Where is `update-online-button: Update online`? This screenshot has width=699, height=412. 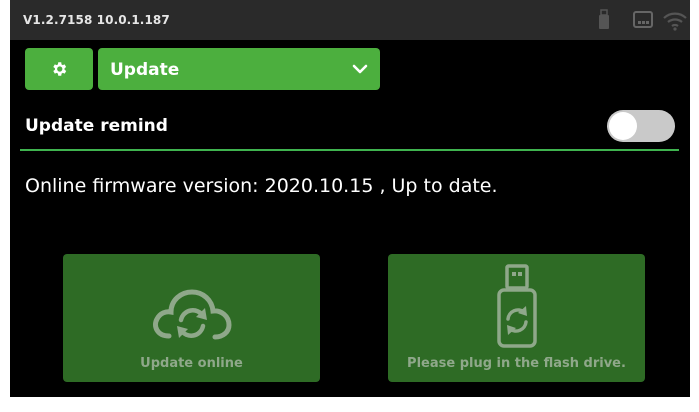
update-online-button: Update online is located at coordinates (191, 318).